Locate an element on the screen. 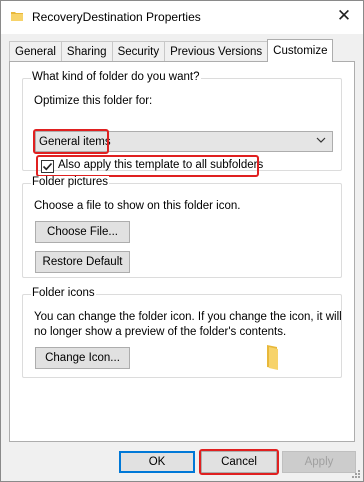  apply-button: Apply is located at coordinates (319, 462).